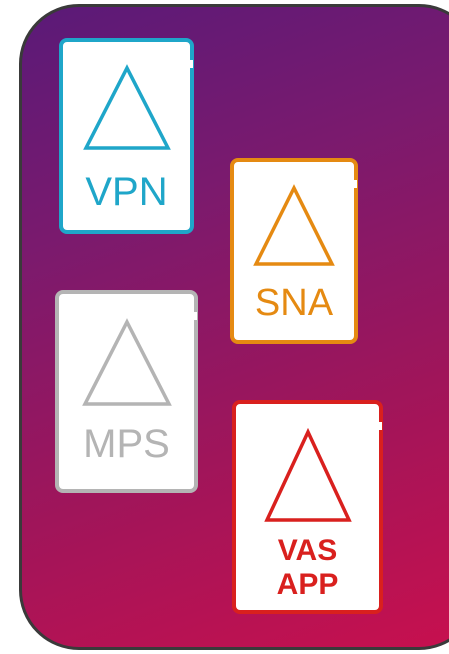 This screenshot has height=654, width=449. I want to click on mps-card: MPS, so click(126, 391).